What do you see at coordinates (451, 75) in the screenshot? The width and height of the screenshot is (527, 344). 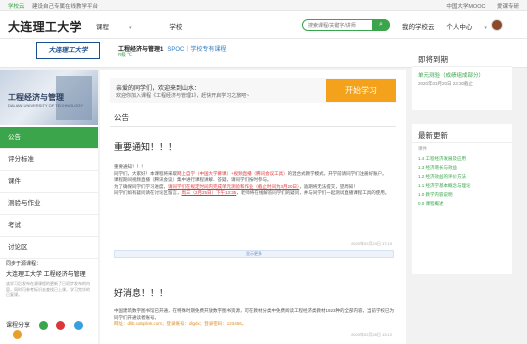 I see `upcoming-item: 单元测验（成绩组成部分）` at bounding box center [451, 75].